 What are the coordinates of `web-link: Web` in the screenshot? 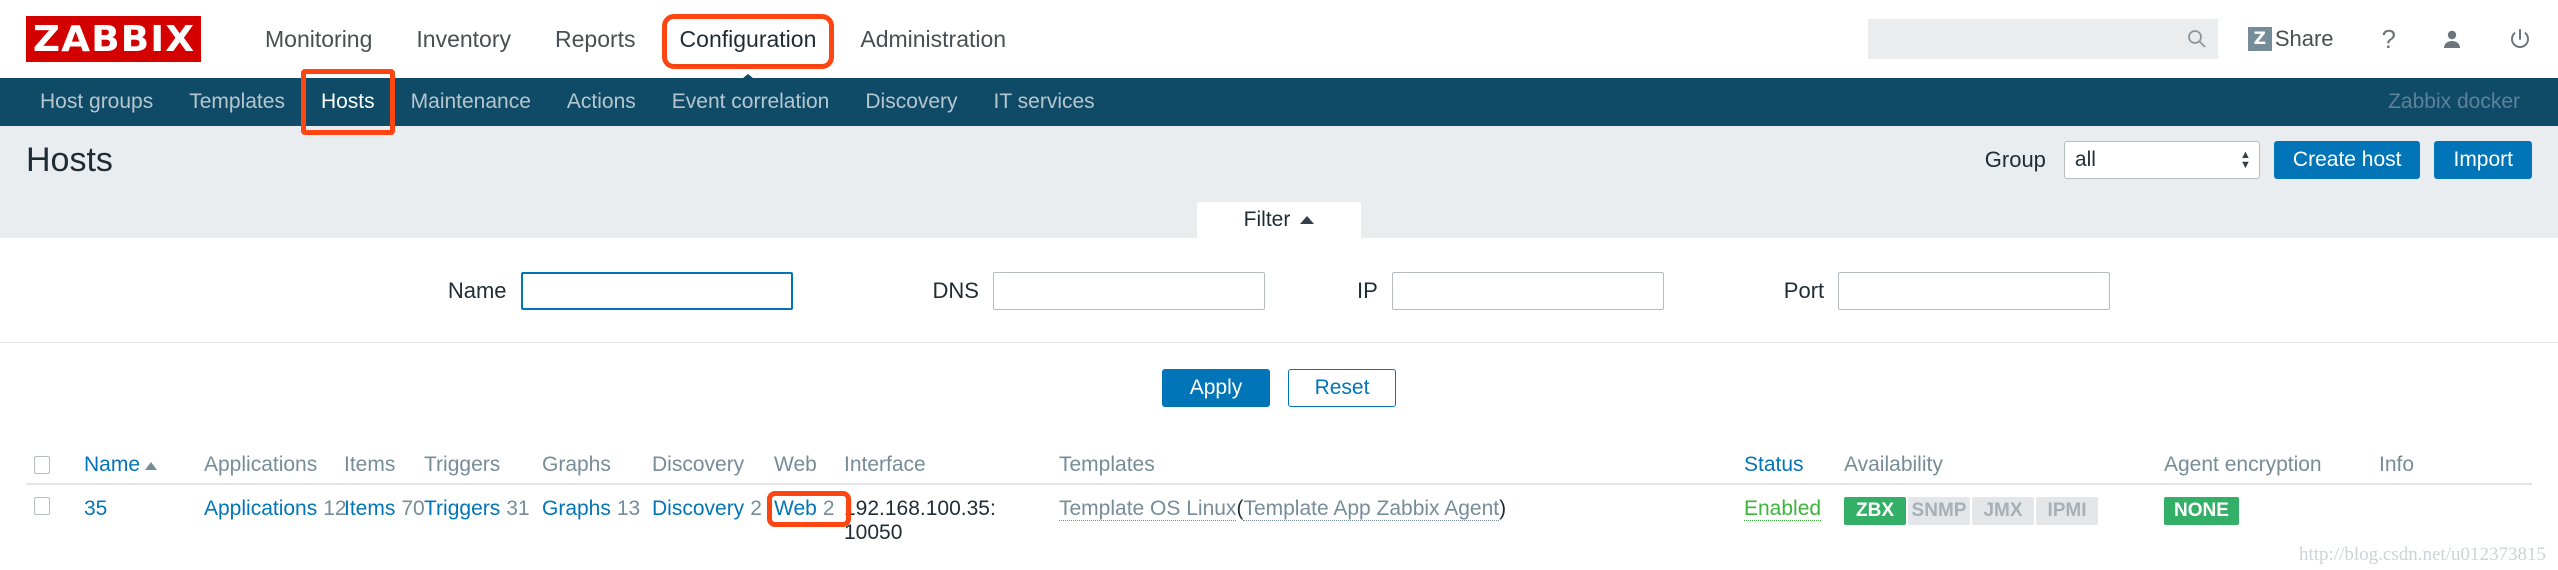 It's located at (795, 508).